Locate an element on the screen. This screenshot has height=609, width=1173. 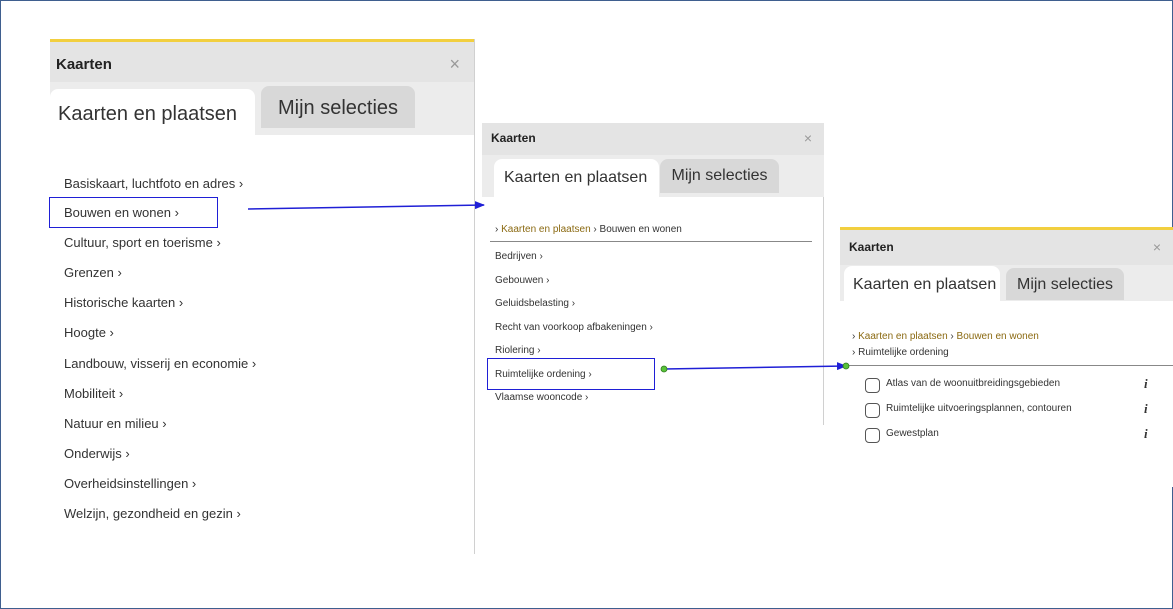
flow-arrows is located at coordinates (548, 287).